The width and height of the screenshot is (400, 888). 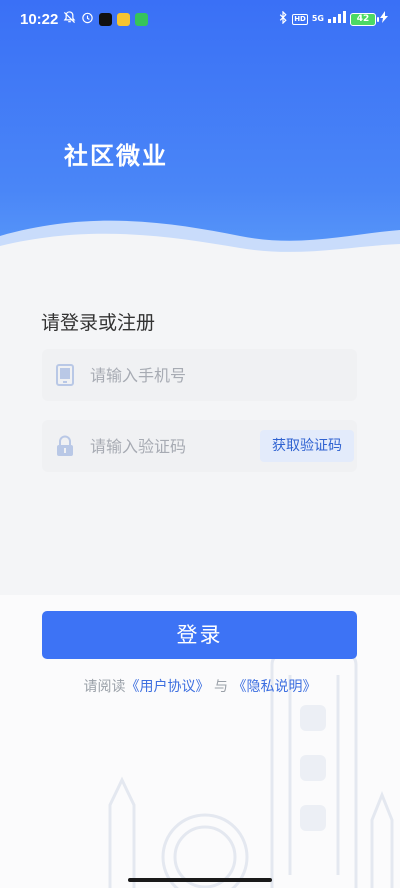 I want to click on agreement-conjunction: 与, so click(x=221, y=687).